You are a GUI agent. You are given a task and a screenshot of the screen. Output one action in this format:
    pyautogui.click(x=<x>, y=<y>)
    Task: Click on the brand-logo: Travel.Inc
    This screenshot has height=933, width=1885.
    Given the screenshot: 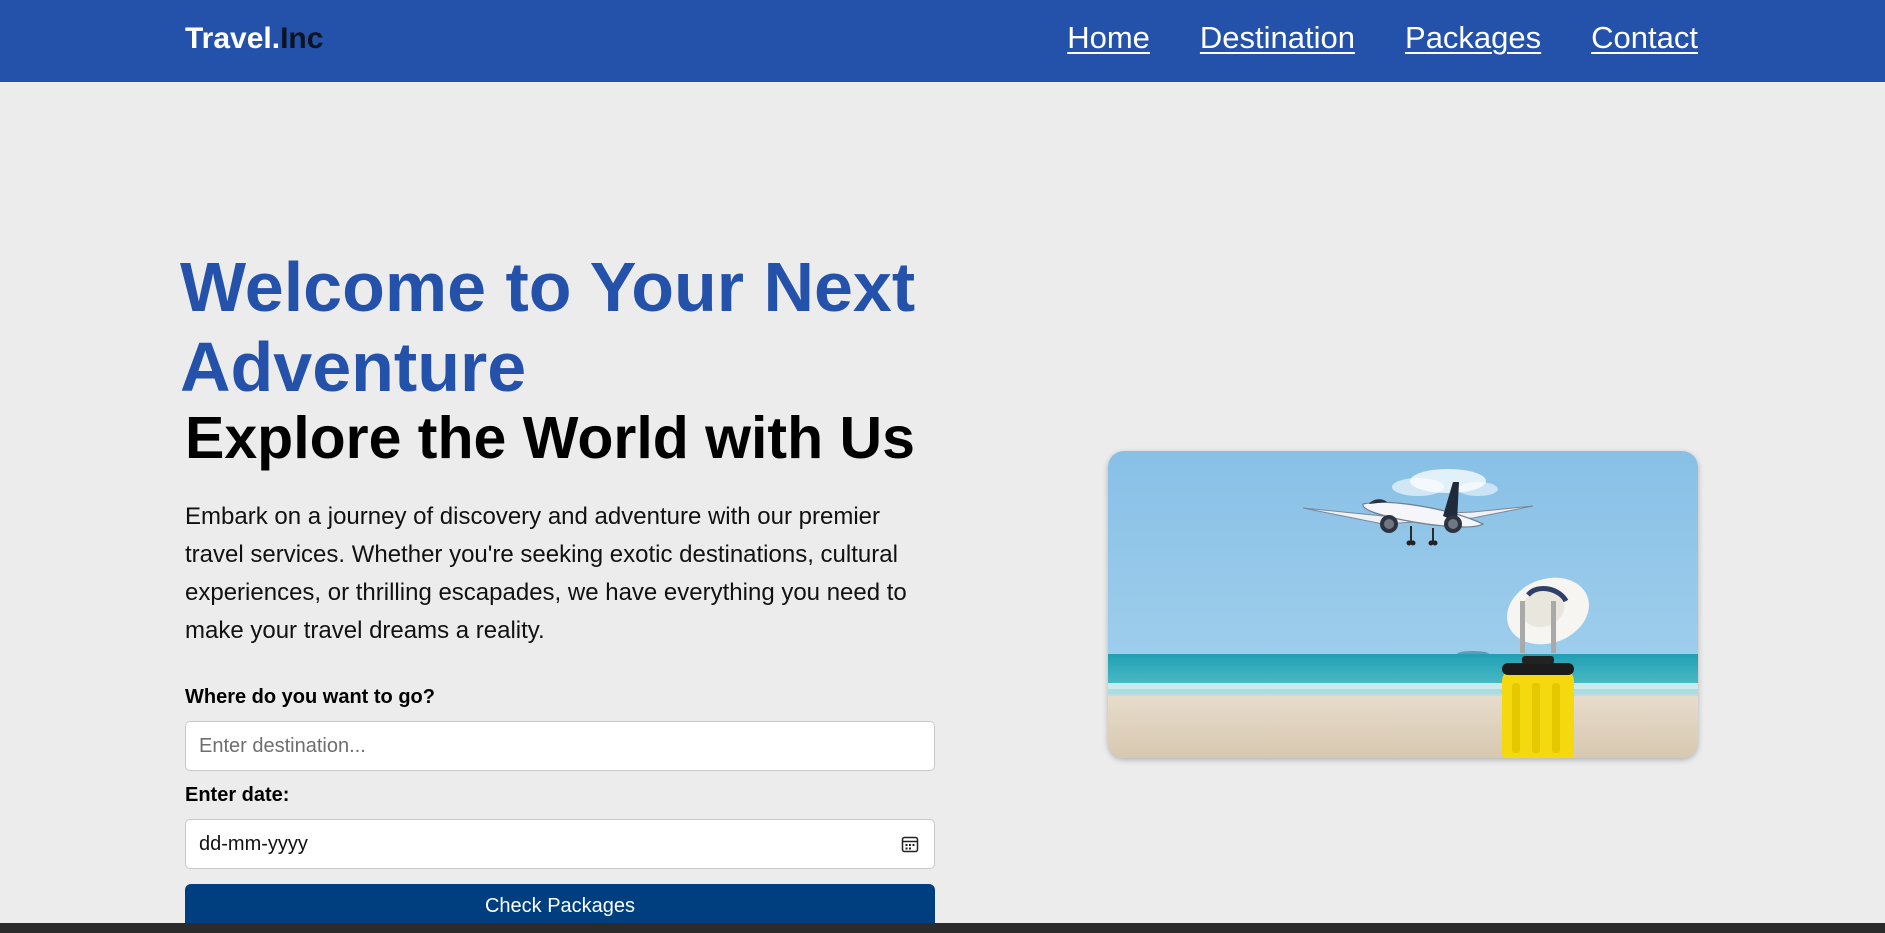 What is the action you would take?
    pyautogui.click(x=254, y=39)
    